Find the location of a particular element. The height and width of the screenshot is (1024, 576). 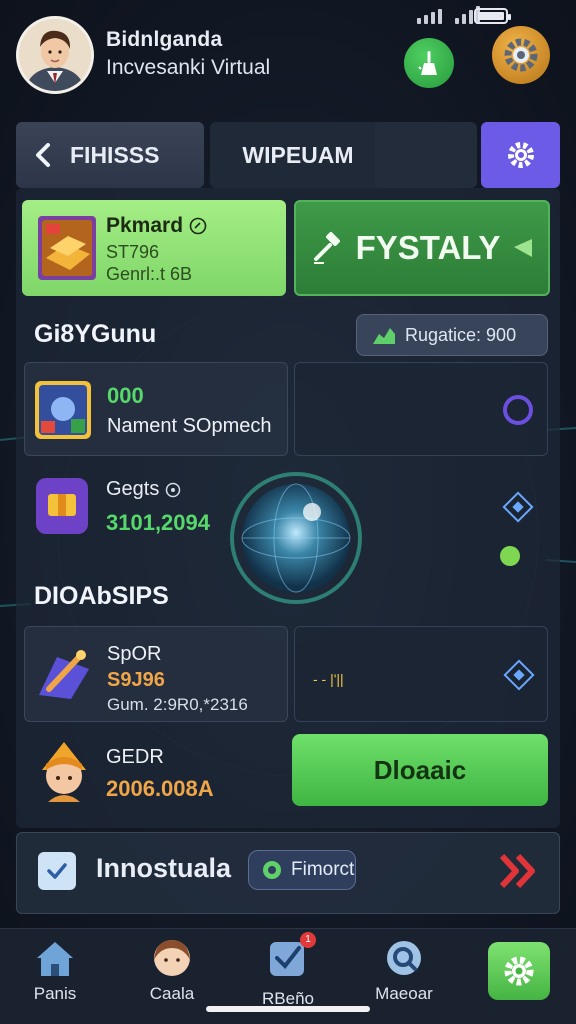

user-name: Bidnlganda is located at coordinates (164, 39).